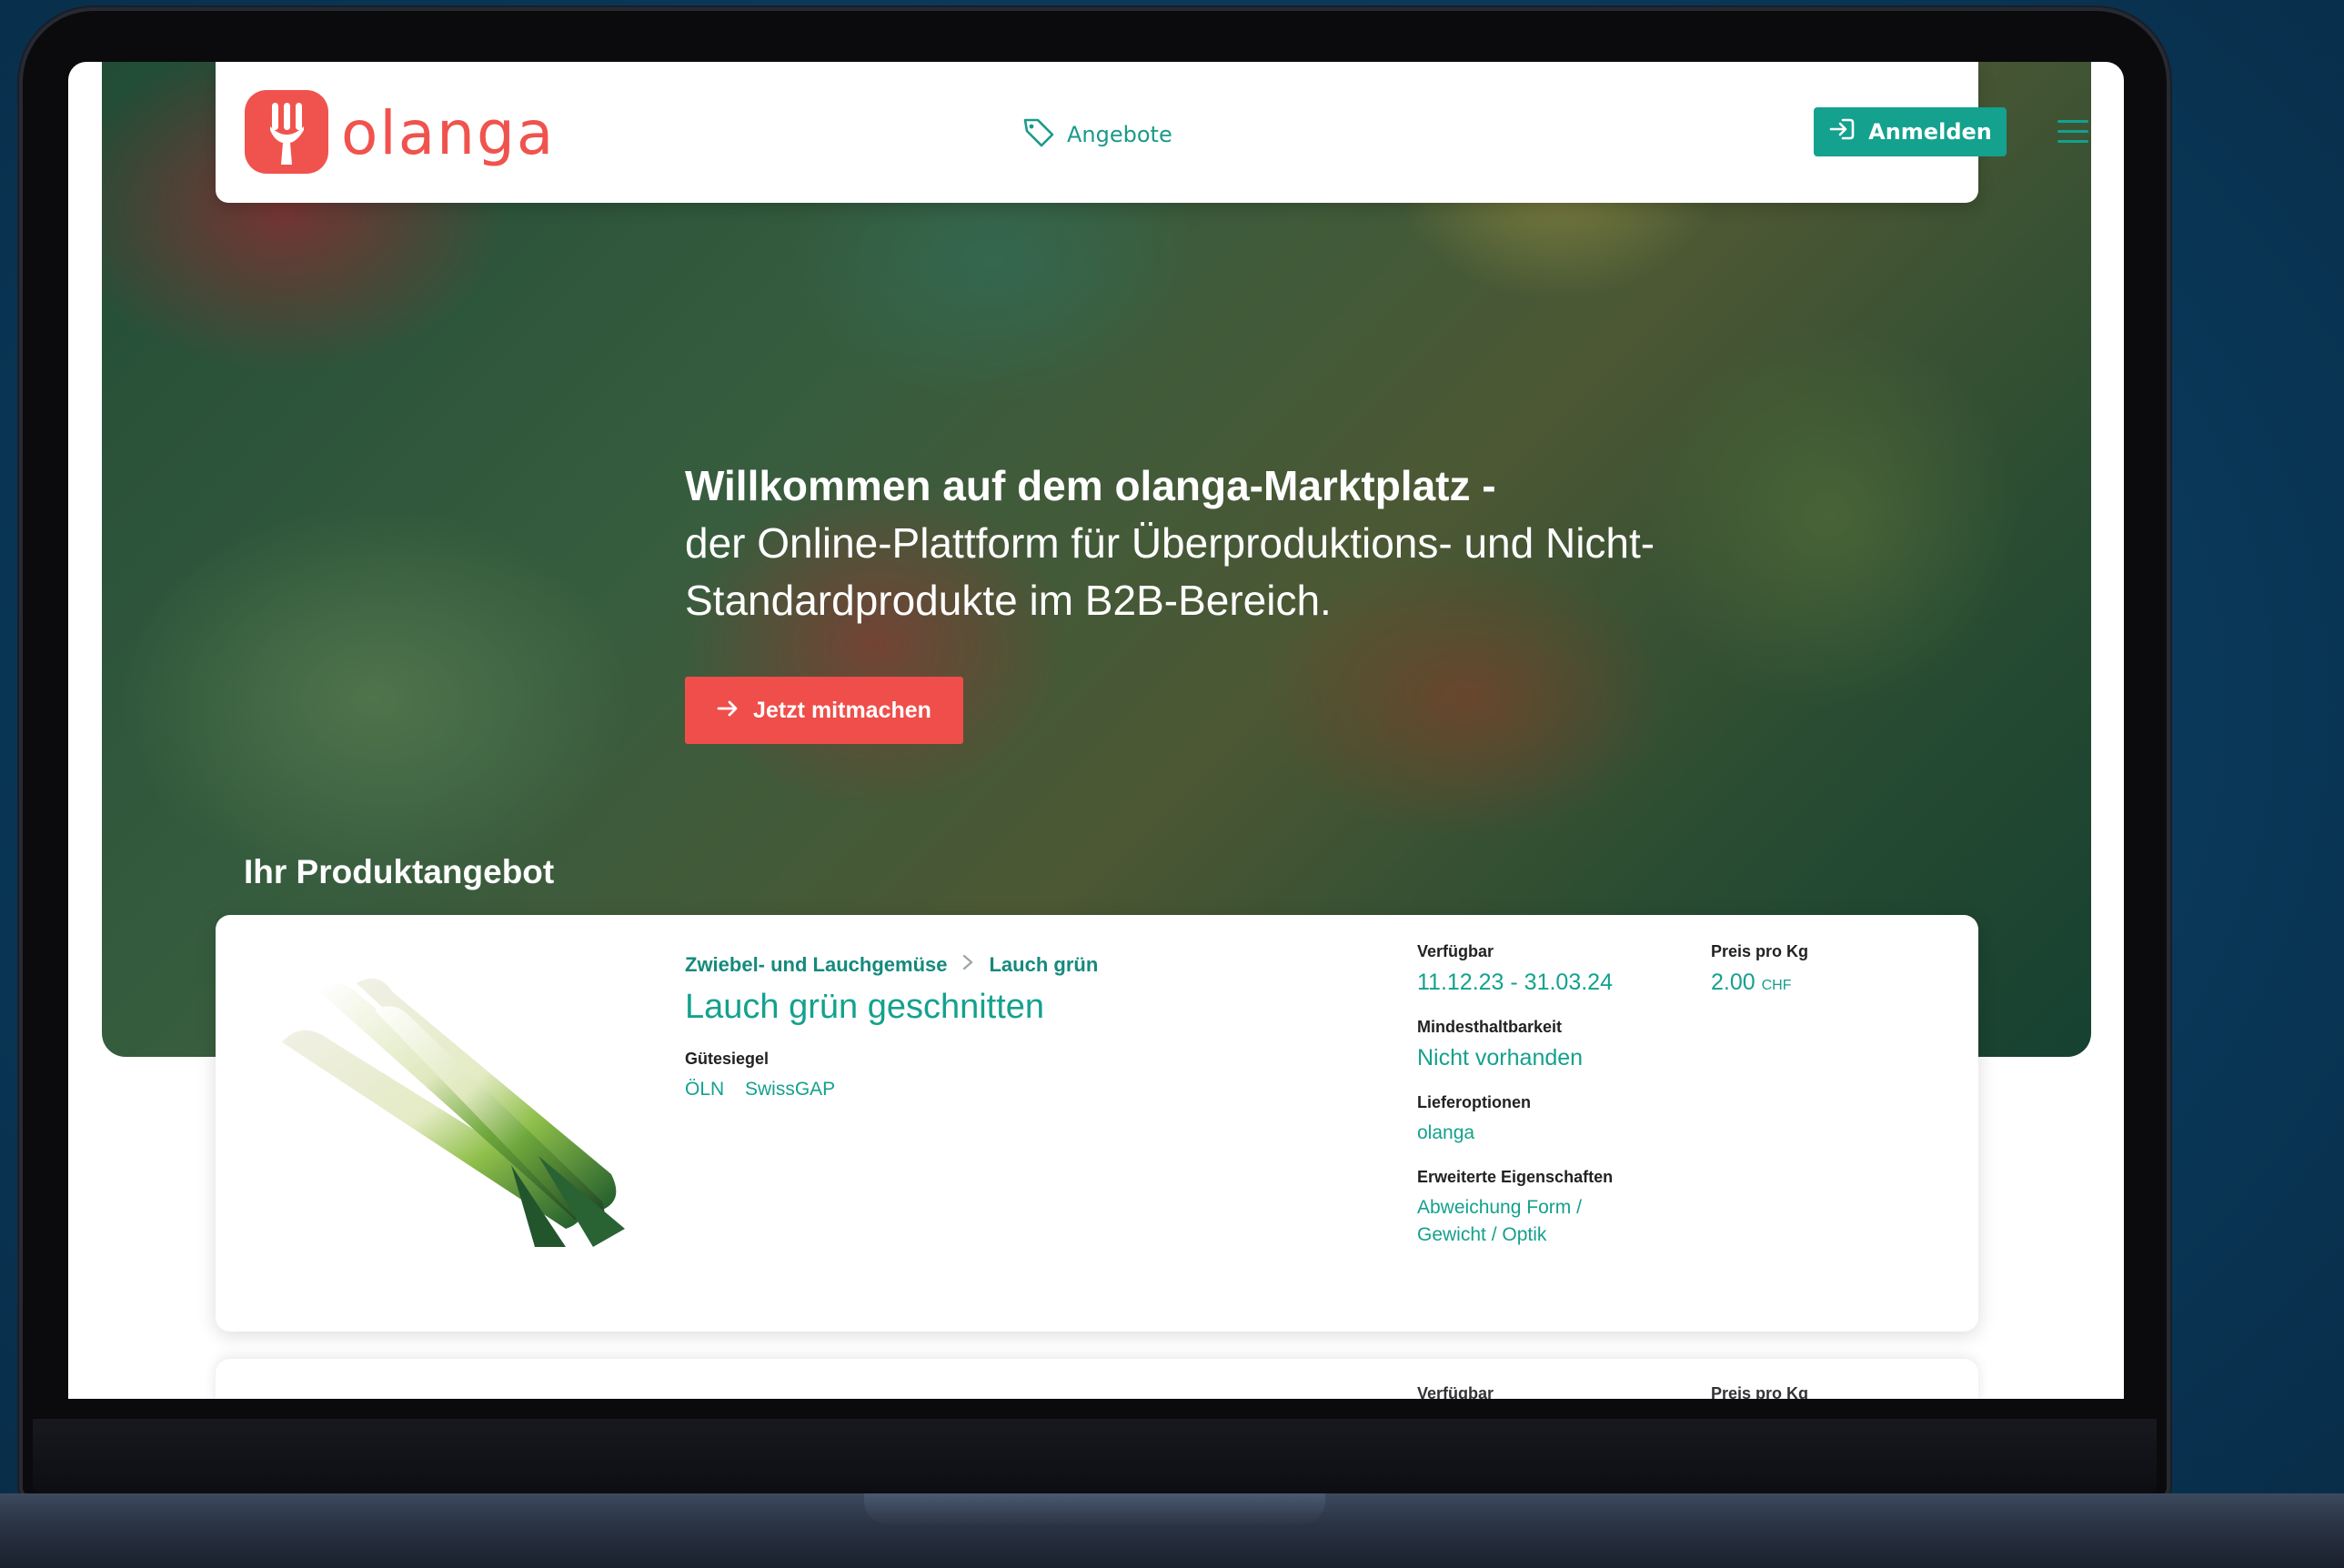  What do you see at coordinates (1930, 132) in the screenshot?
I see `login-label: Anmelden` at bounding box center [1930, 132].